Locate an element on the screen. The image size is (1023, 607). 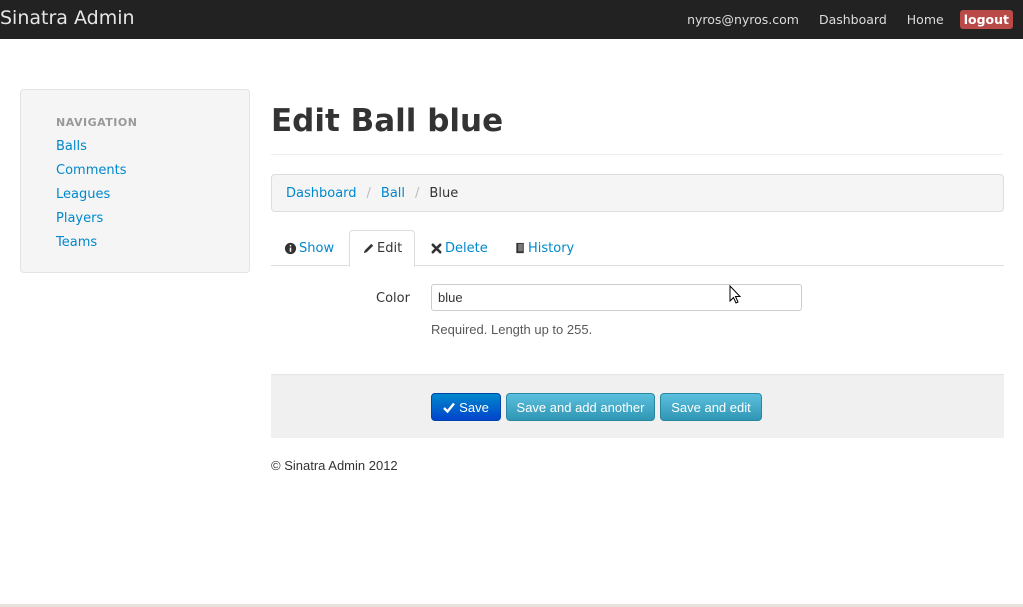
footer-copyright: © Sinatra Admin 2012 is located at coordinates (334, 465).